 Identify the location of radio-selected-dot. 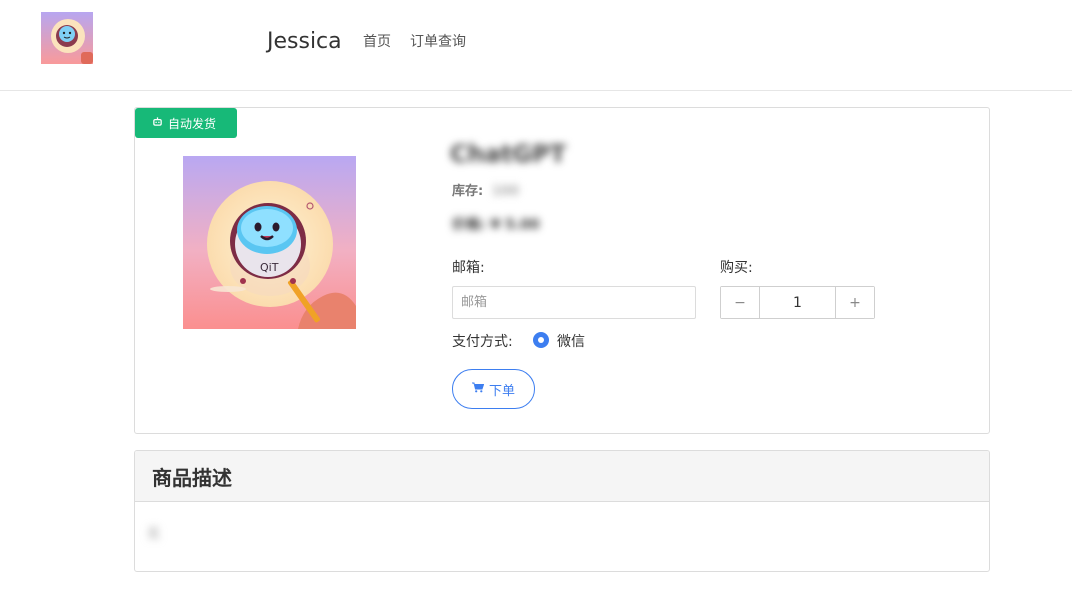
(541, 340).